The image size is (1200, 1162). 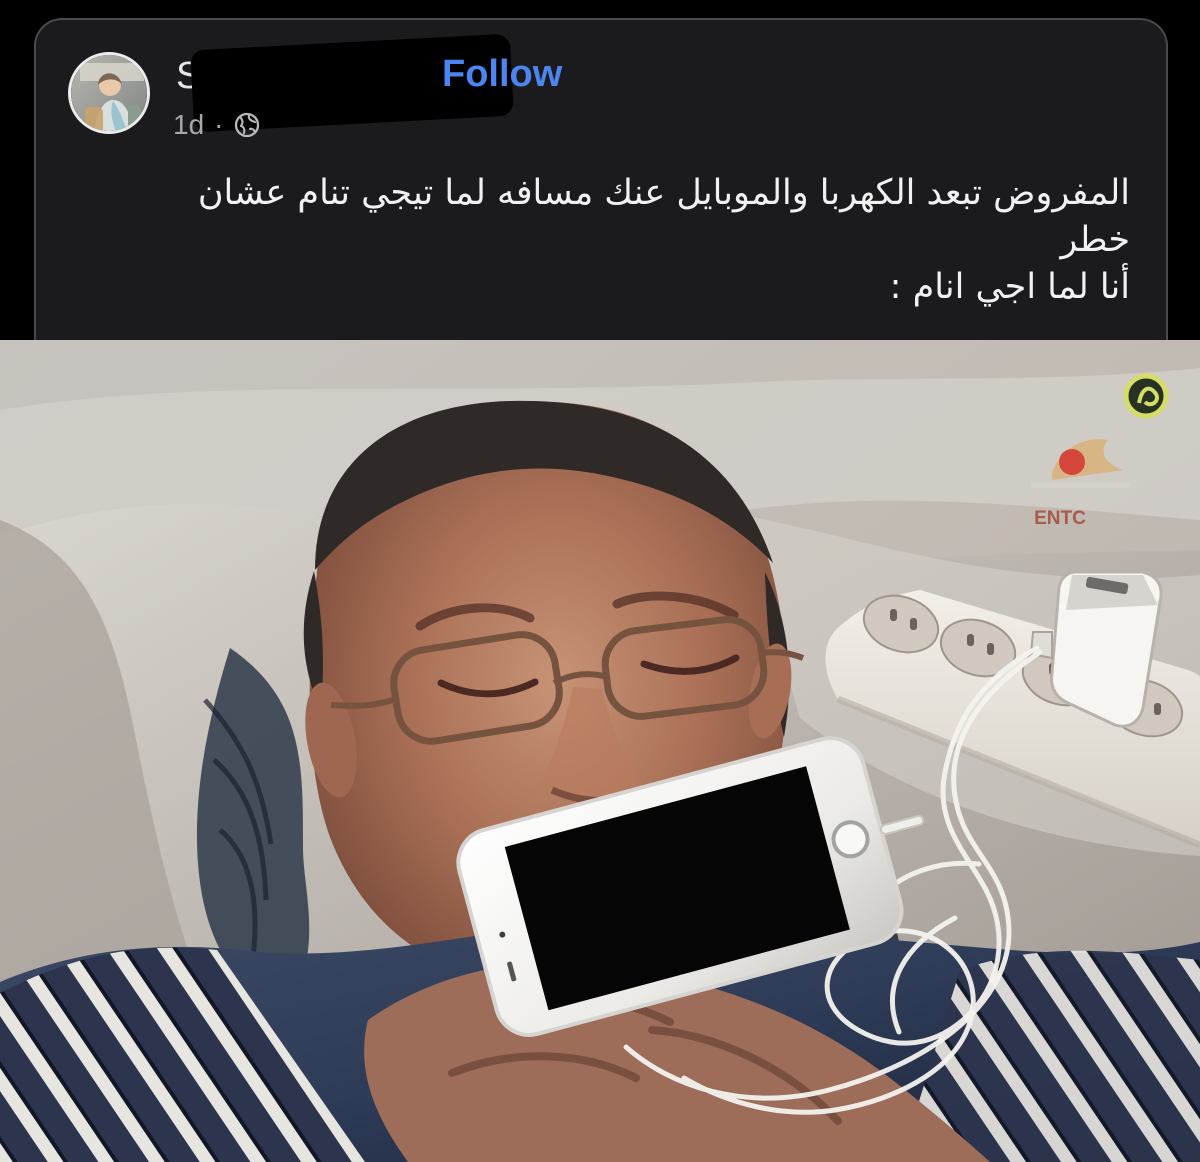 I want to click on post-text-line: خطر, so click(x=1095, y=240).